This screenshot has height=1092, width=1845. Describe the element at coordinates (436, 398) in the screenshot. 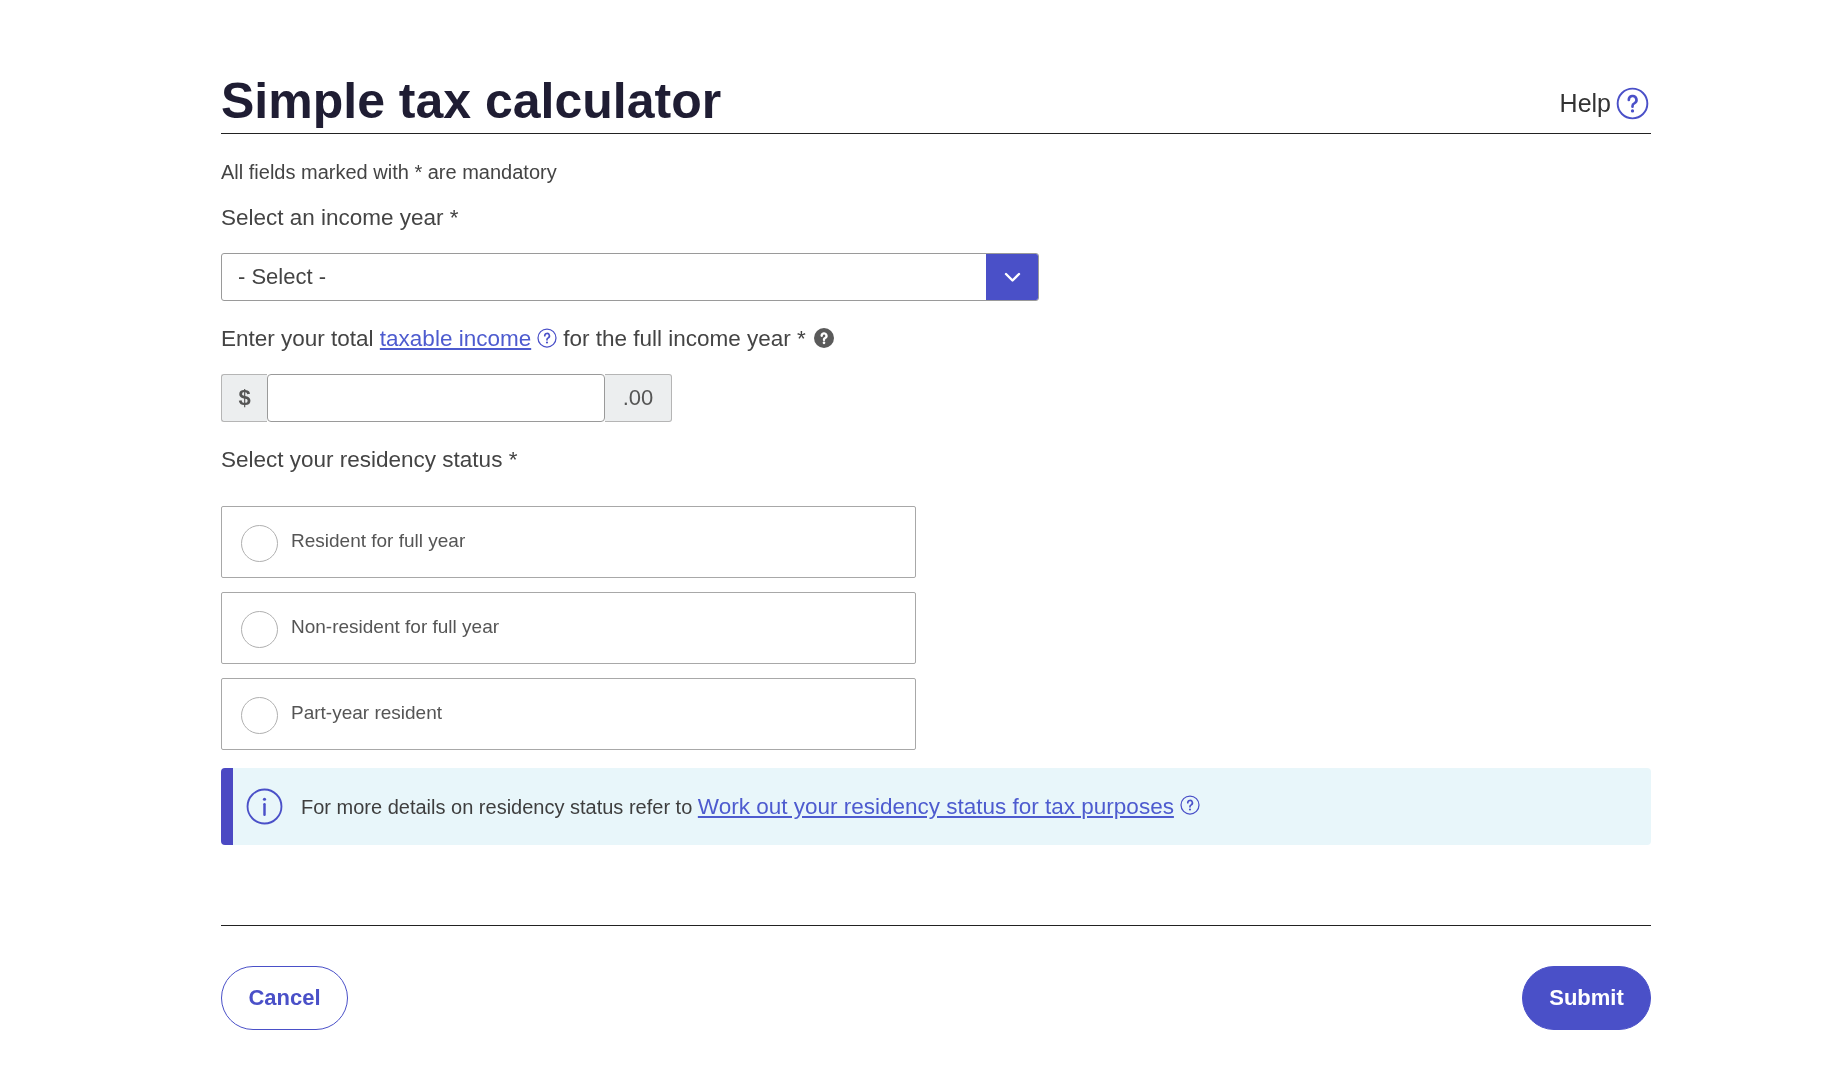

I see `income-input` at that location.